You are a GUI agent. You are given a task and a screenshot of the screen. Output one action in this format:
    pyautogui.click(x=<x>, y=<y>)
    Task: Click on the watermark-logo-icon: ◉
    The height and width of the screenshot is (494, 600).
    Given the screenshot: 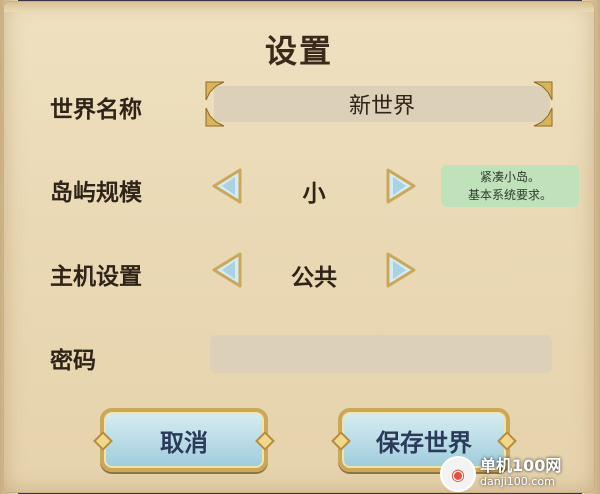 What is the action you would take?
    pyautogui.click(x=458, y=474)
    